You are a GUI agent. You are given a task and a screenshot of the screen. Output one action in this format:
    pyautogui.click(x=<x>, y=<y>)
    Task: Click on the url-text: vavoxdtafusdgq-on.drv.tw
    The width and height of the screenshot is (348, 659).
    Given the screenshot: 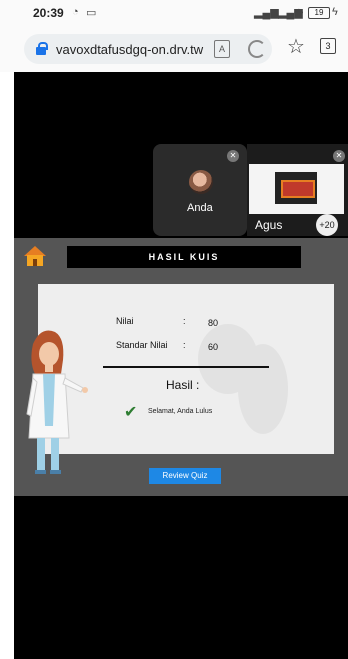 What is the action you would take?
    pyautogui.click(x=129, y=49)
    